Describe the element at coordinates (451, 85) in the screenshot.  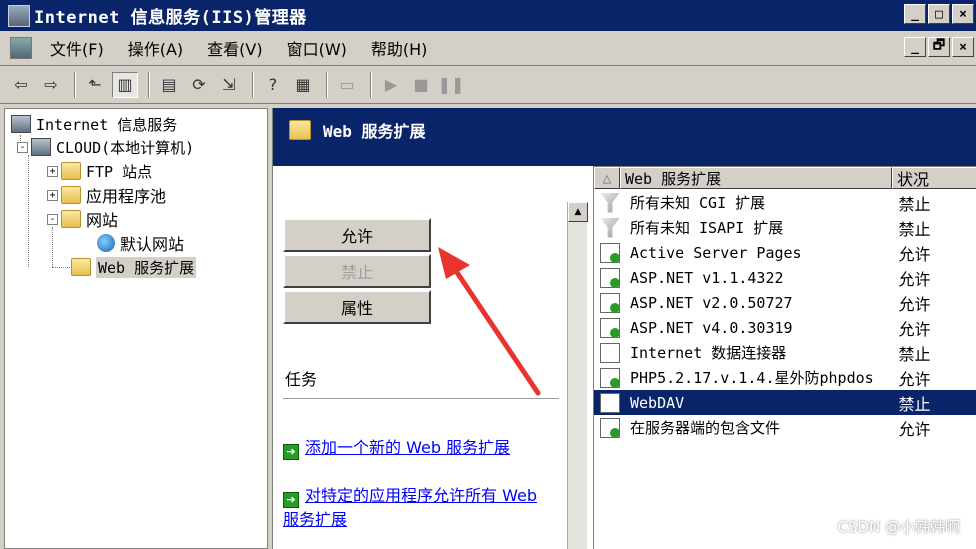
I see `pause-icon: ❚❚` at that location.